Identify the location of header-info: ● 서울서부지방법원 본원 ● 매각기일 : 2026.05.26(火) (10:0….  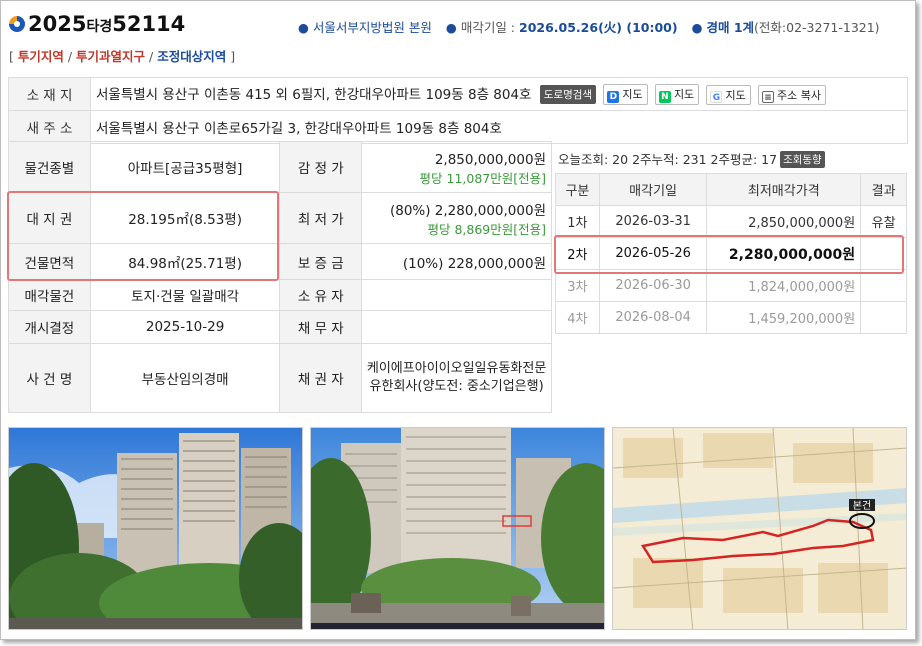
(589, 27).